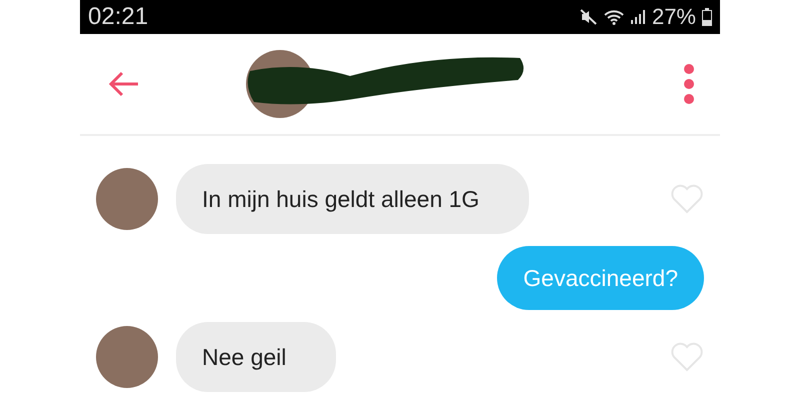 This screenshot has width=800, height=420. I want to click on message-bubble: In mijn huis geldt alleen 1G, so click(353, 199).